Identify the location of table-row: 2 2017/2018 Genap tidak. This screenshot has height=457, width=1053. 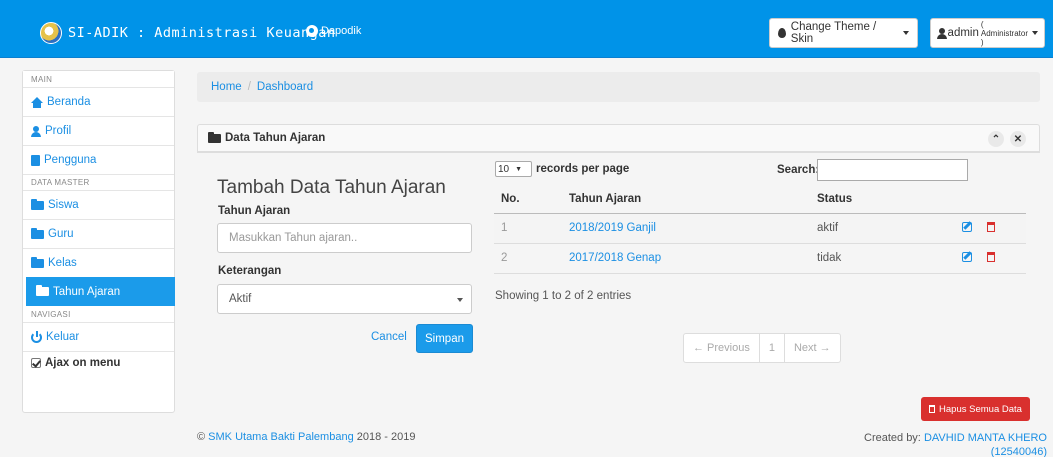
(760, 258).